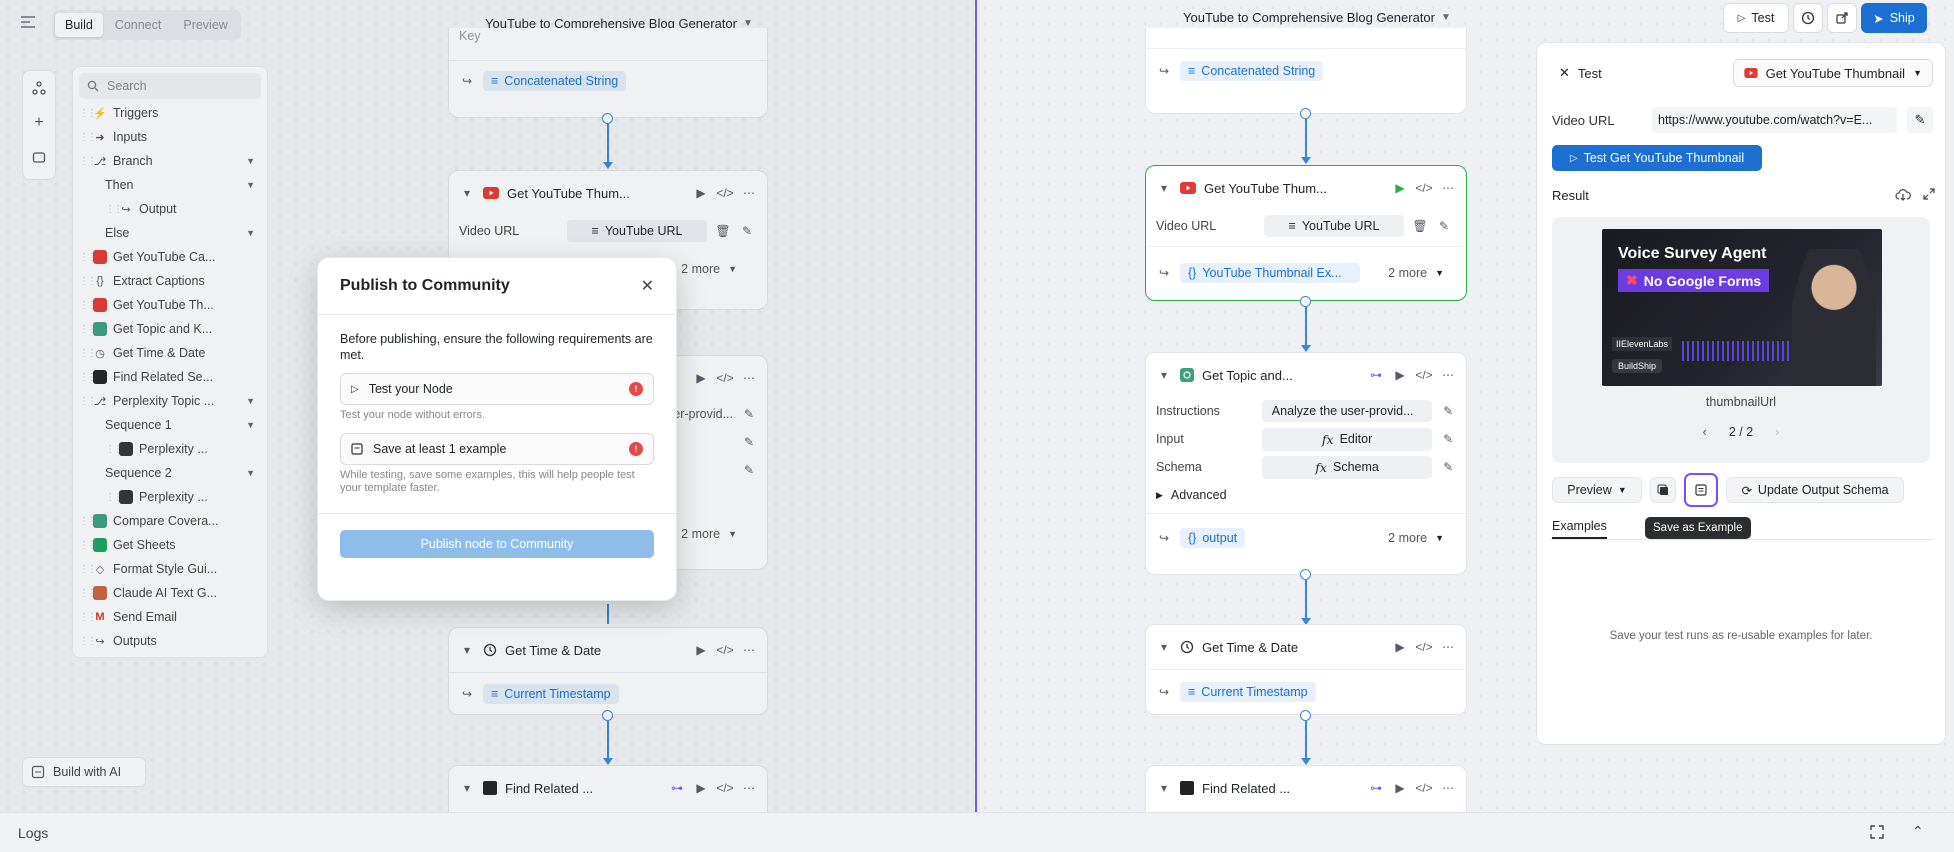 The height and width of the screenshot is (852, 1954). What do you see at coordinates (1580, 73) in the screenshot?
I see `close-test-button: ✕ Test` at bounding box center [1580, 73].